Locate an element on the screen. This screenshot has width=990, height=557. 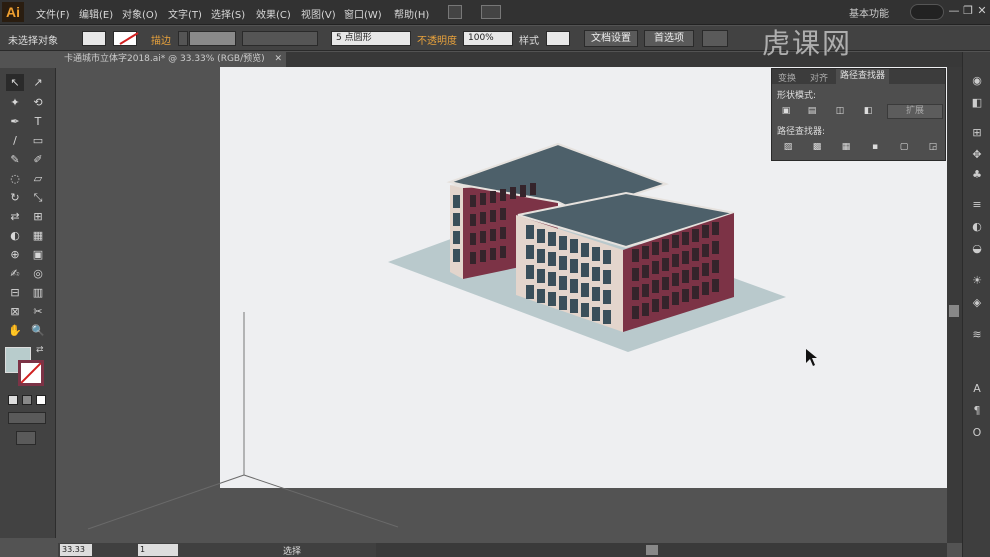
workspace-switcher: 基本功能 is located at coordinates (869, 12).